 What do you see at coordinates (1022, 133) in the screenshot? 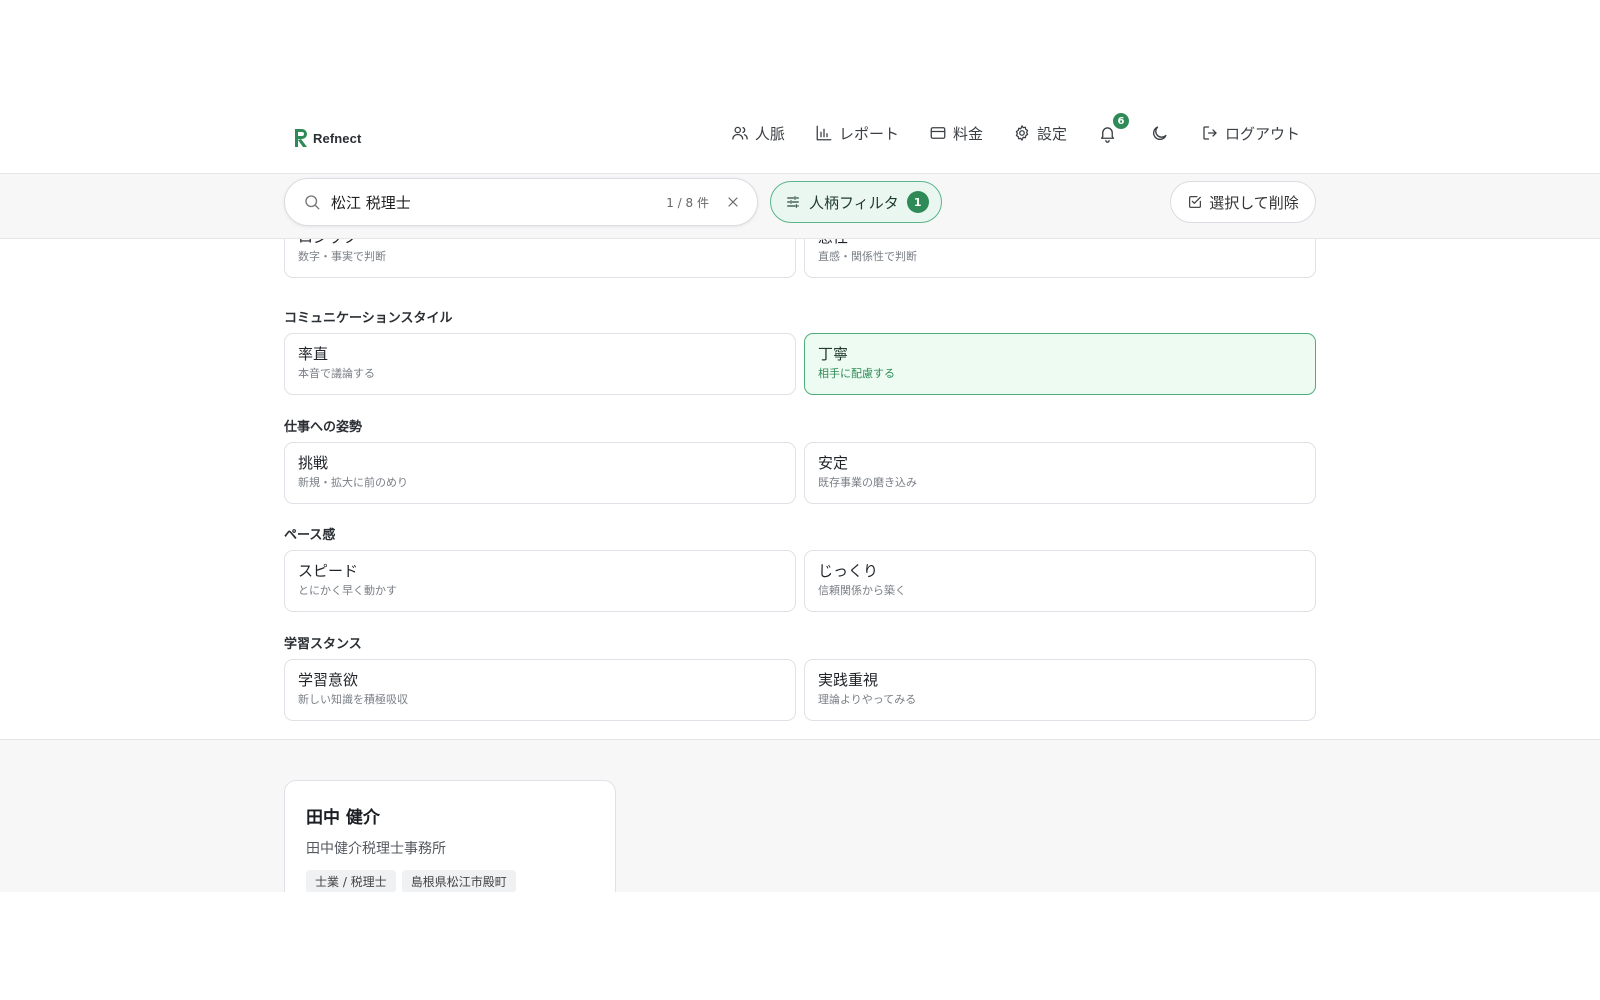
I see `gear-icon` at bounding box center [1022, 133].